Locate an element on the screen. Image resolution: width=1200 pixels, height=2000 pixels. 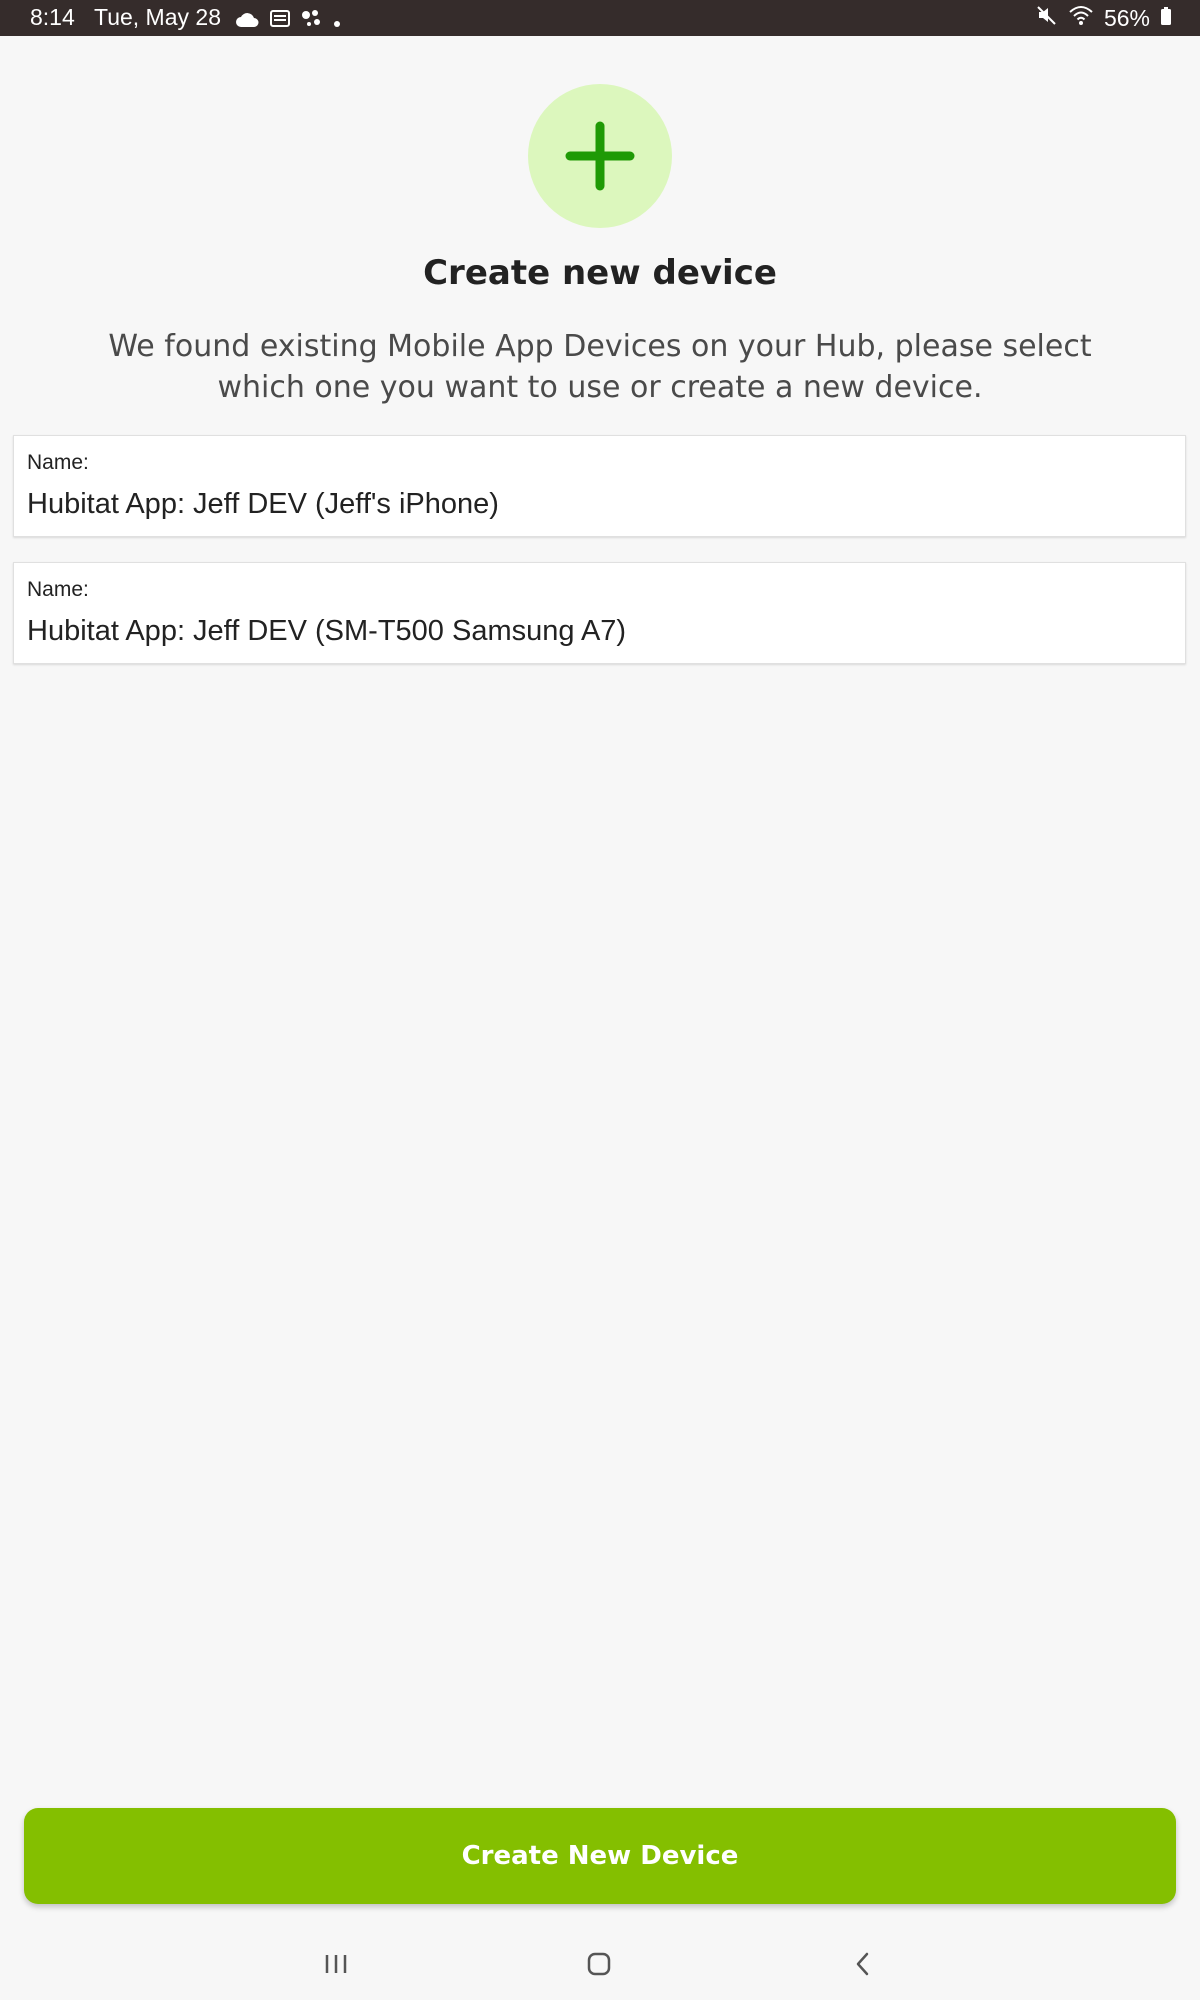
page-title: Create new device is located at coordinates (600, 273).